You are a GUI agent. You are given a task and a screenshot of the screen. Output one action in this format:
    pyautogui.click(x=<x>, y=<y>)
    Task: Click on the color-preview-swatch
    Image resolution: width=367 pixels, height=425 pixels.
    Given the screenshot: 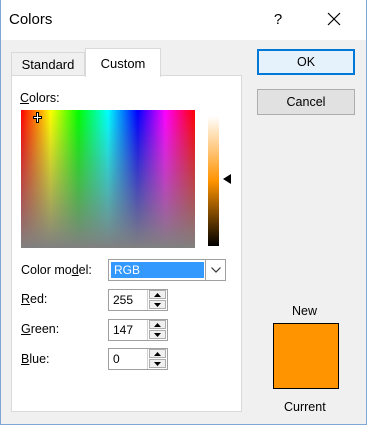 What is the action you would take?
    pyautogui.click(x=306, y=356)
    